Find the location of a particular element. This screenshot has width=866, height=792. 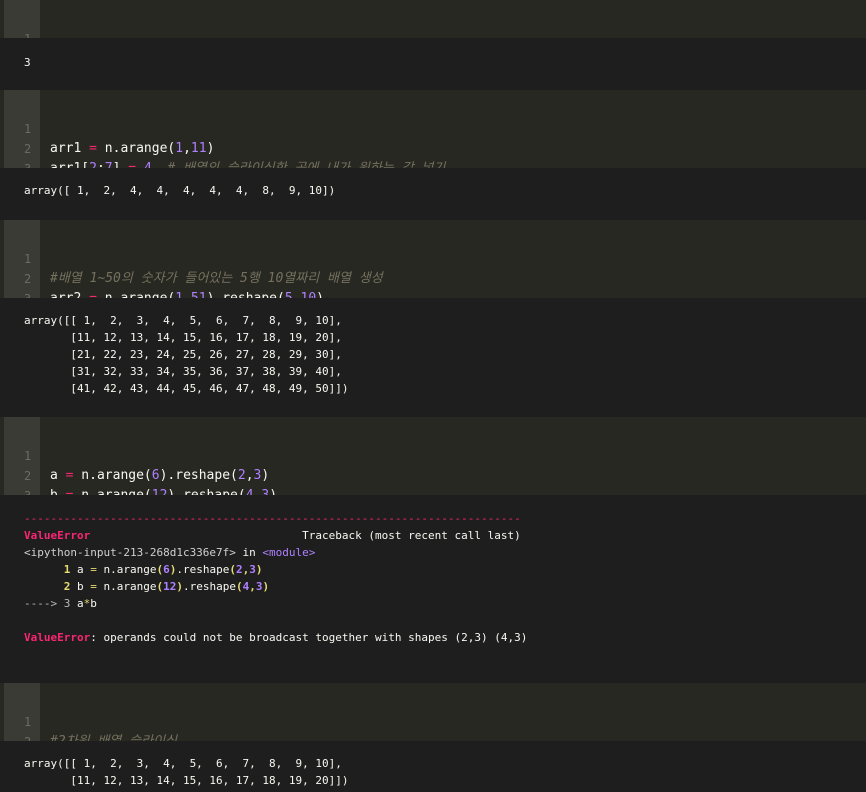

code-line: 1 a = n.arange(6).reshape(2,3) is located at coordinates (134, 454).